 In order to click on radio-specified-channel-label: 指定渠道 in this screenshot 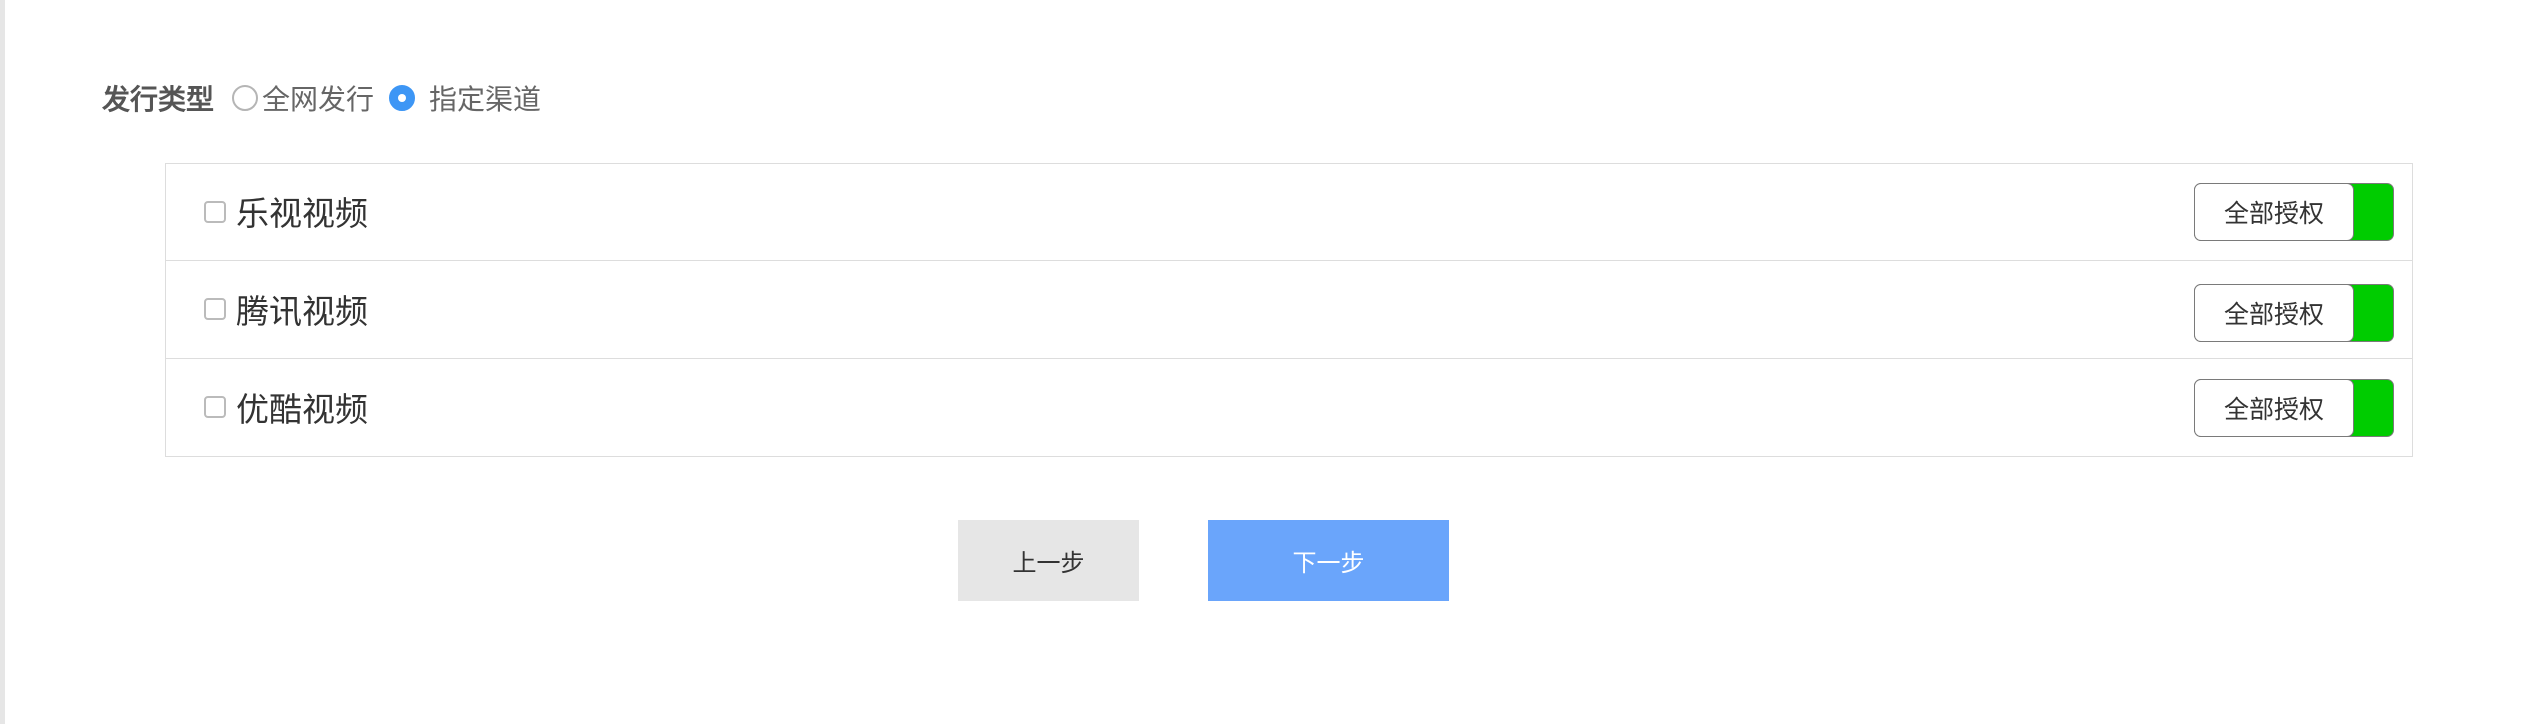, I will do `click(485, 98)`.